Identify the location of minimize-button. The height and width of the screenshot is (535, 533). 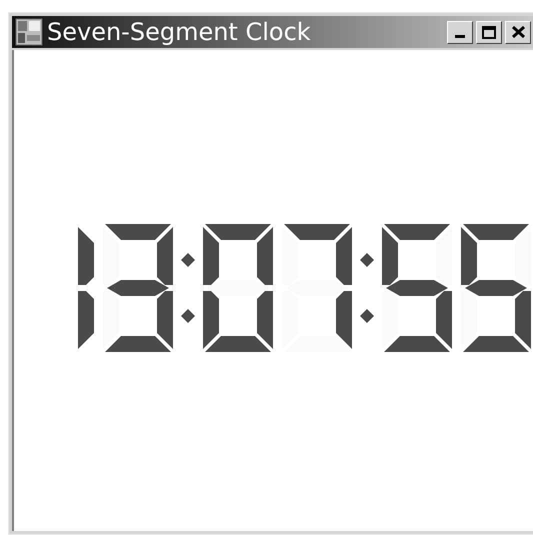
(460, 32).